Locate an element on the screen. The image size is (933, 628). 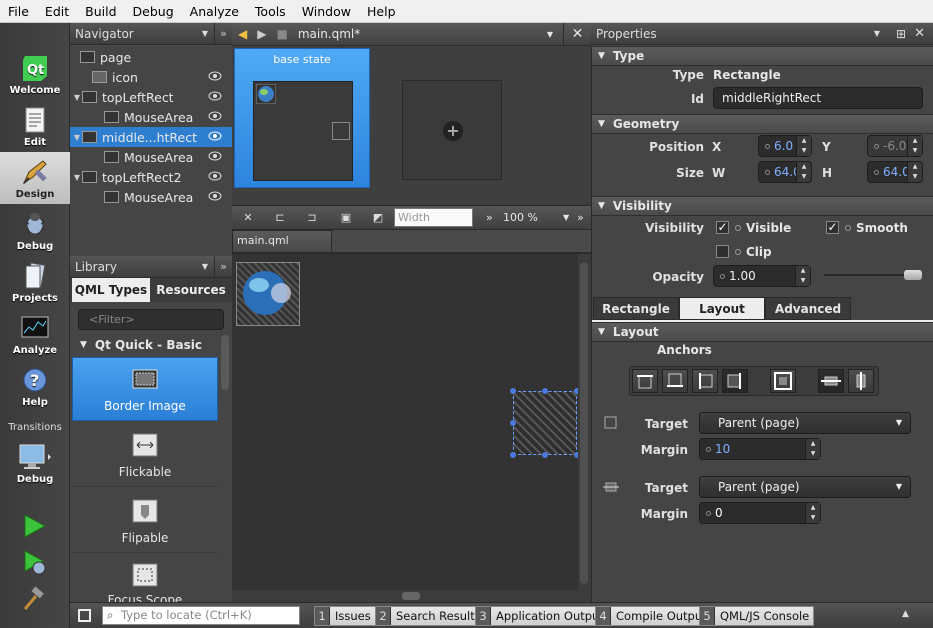
target-combo-2: Parent (page) ▼ is located at coordinates (805, 487).